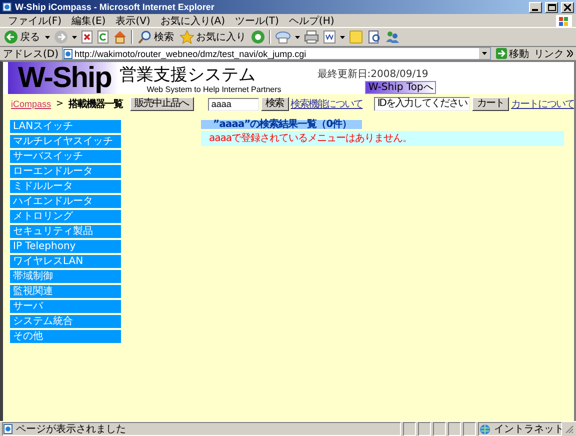 This screenshot has width=576, height=436. I want to click on document-icon, so click(329, 37).